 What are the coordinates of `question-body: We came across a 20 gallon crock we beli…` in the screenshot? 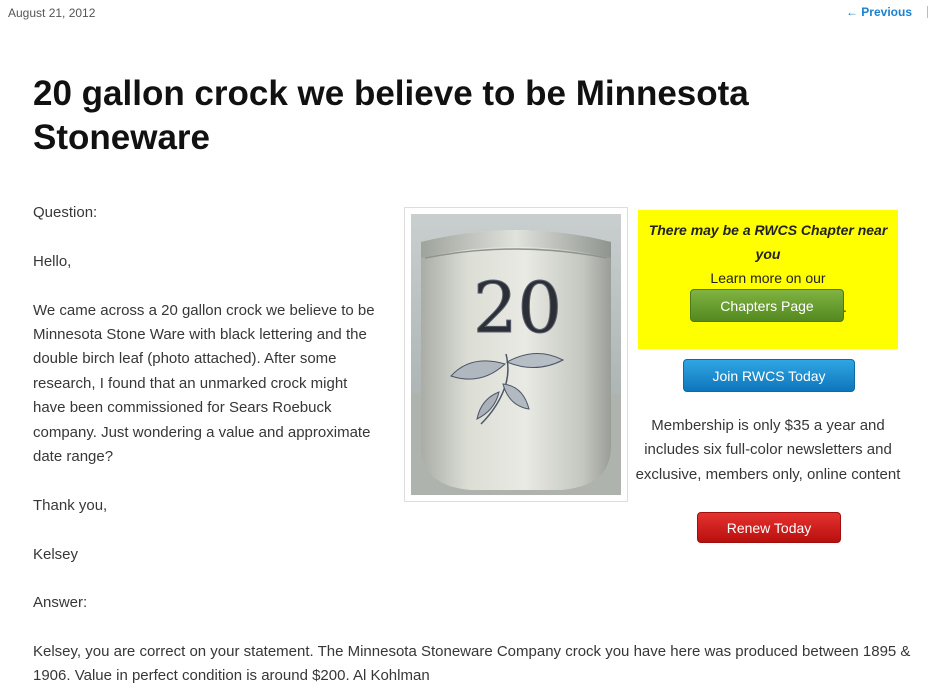 It's located at (204, 383).